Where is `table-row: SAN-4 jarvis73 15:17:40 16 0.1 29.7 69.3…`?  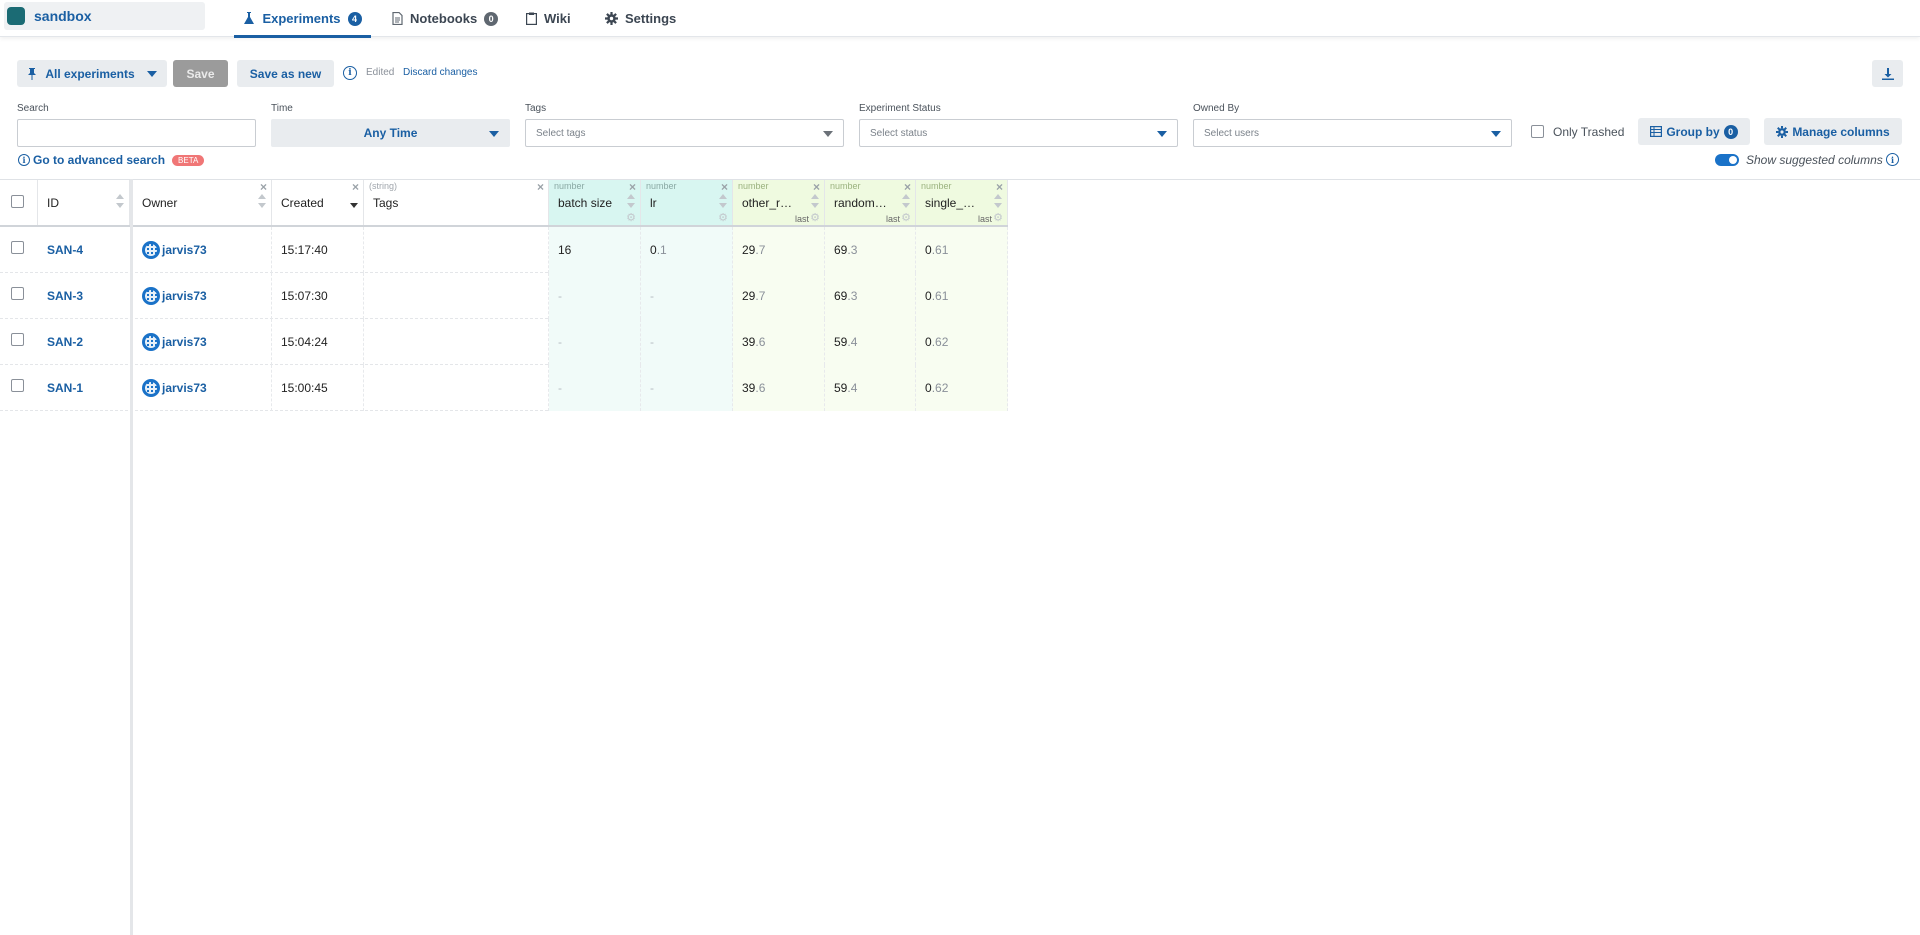
table-row: SAN-4 jarvis73 15:17:40 16 0.1 29.7 69.3… is located at coordinates (504, 250).